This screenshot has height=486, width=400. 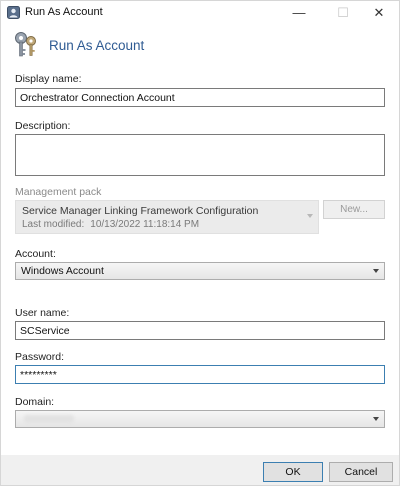 I want to click on page-title: Run As Account, so click(x=97, y=45).